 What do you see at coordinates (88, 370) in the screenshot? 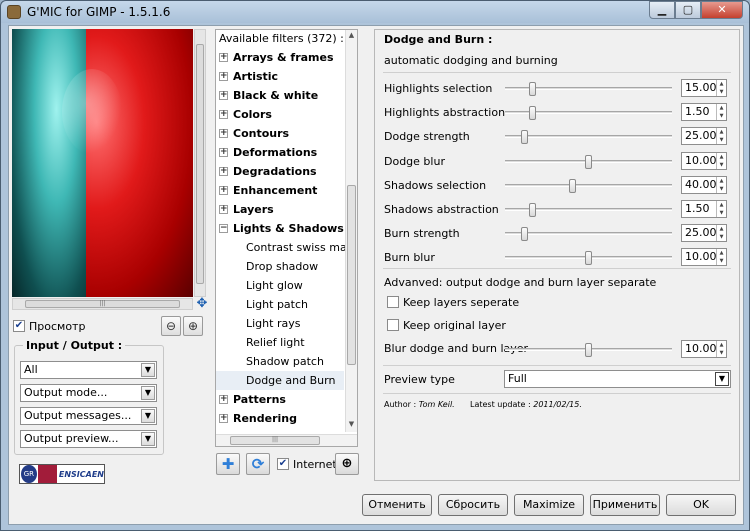
I see `input-layers-select: All ▼` at bounding box center [88, 370].